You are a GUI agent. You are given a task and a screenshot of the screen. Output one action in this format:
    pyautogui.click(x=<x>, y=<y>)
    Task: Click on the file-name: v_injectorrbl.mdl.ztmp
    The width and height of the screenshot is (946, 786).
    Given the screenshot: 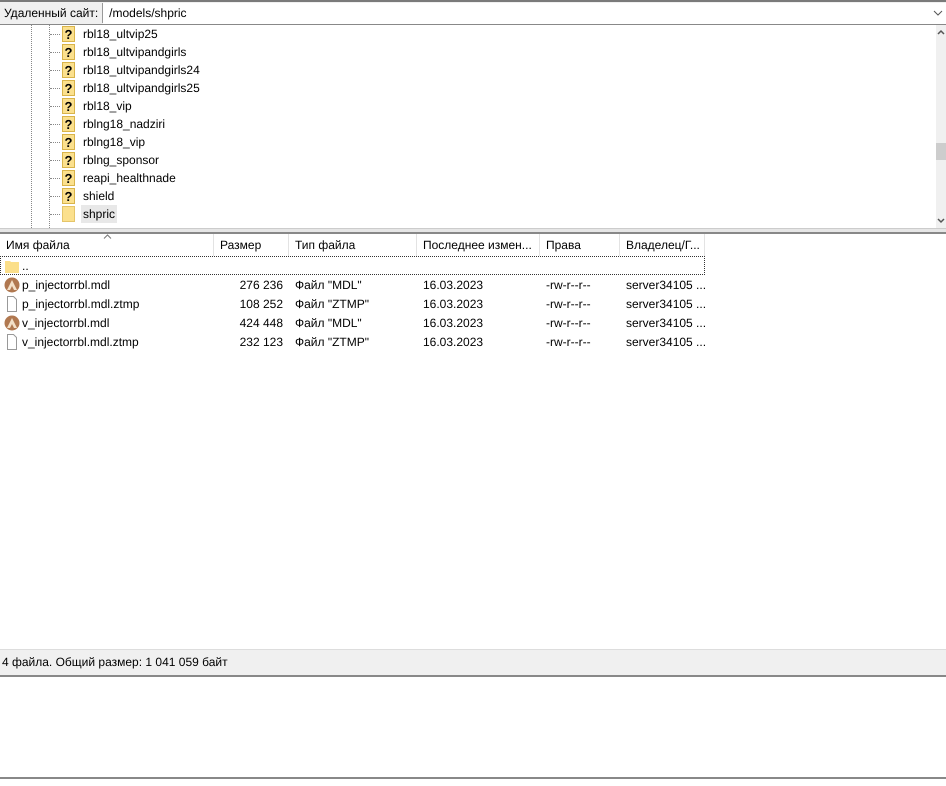 What is the action you would take?
    pyautogui.click(x=80, y=341)
    